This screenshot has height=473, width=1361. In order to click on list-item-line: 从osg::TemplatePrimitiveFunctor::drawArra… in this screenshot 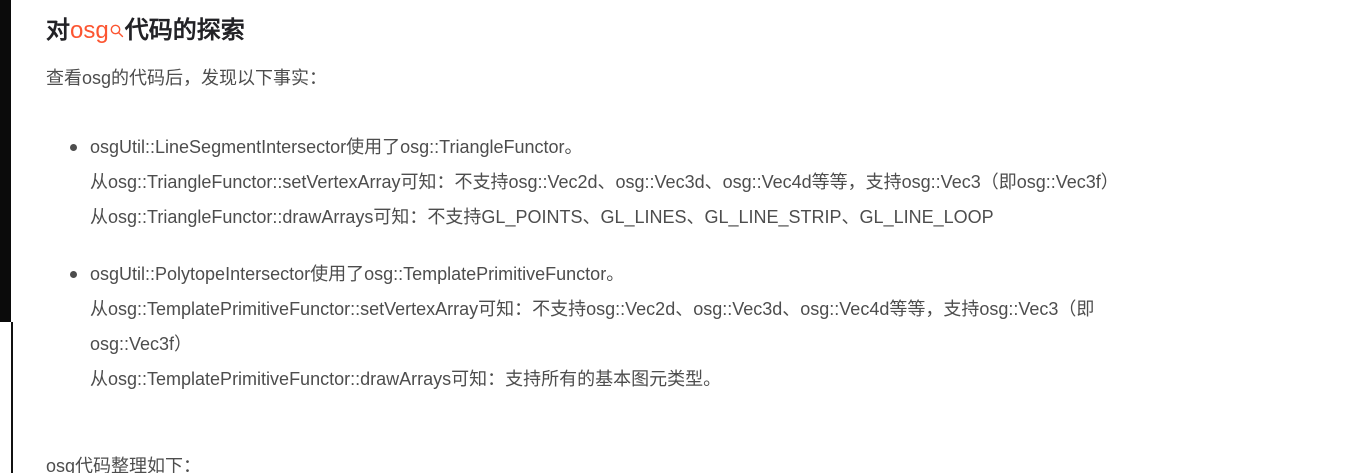, I will do `click(406, 379)`.